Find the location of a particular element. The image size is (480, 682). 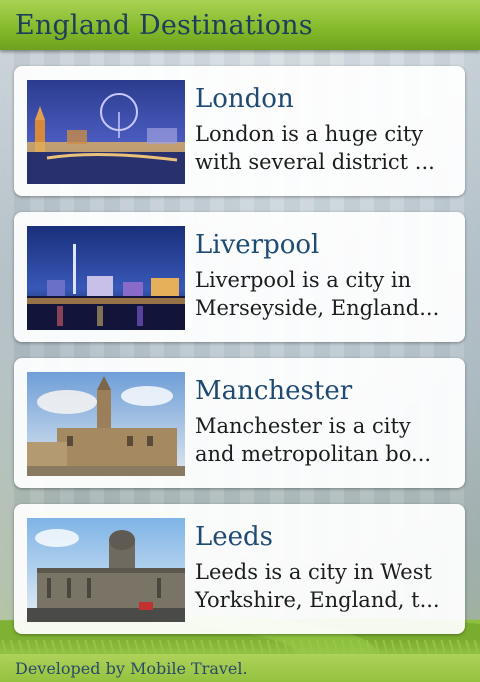

destination-name: Liverpool is located at coordinates (257, 245).